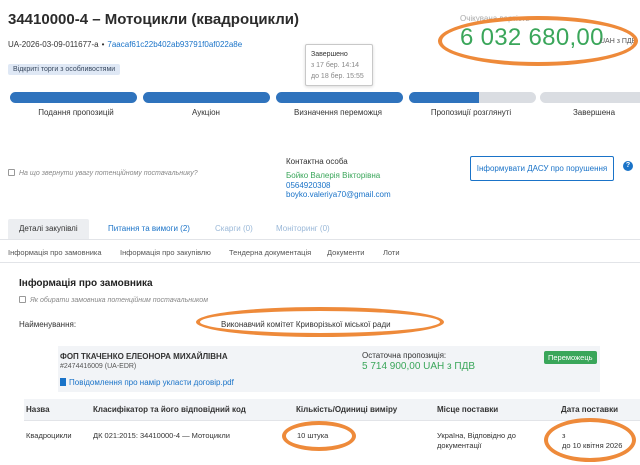  Describe the element at coordinates (64, 69) in the screenshot. I see `procedure-type-badge: Відкриті торги з особливостями` at that location.